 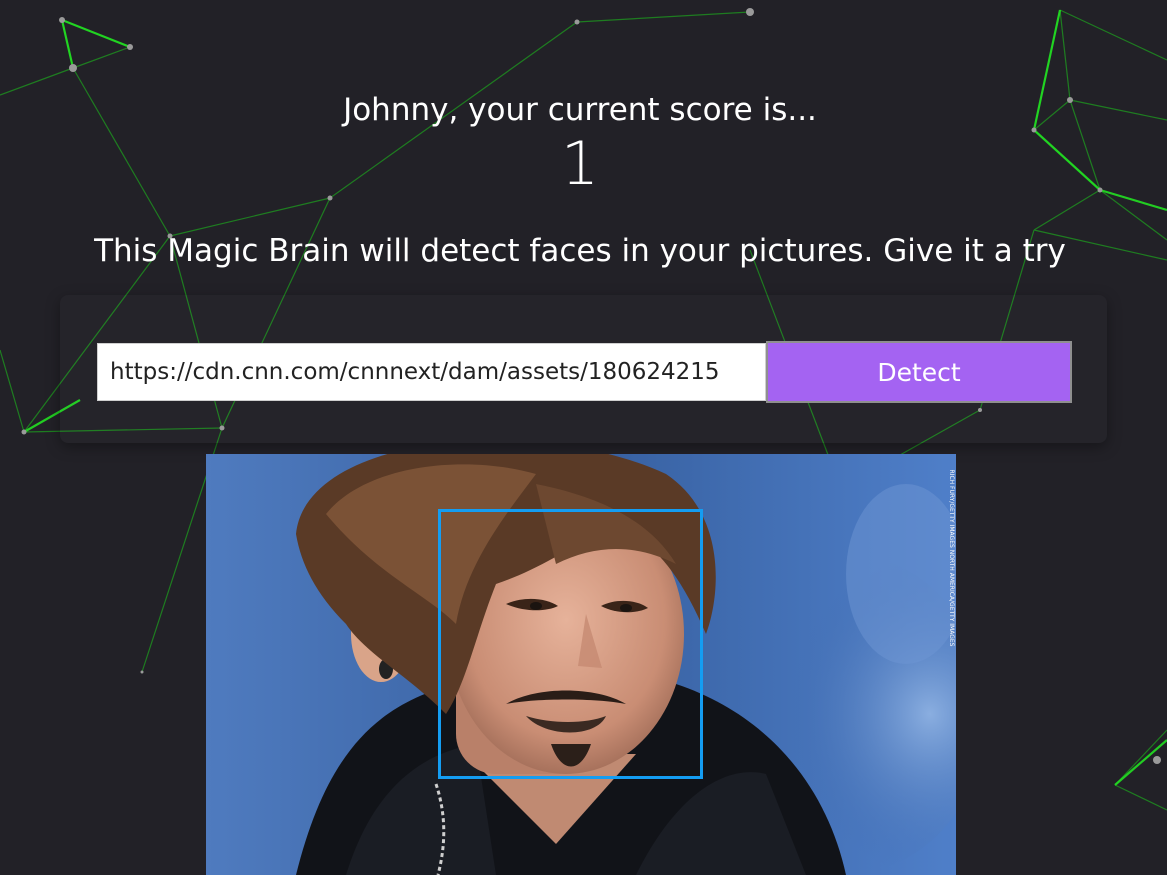 What do you see at coordinates (570, 644) in the screenshot?
I see `face-bounding-box` at bounding box center [570, 644].